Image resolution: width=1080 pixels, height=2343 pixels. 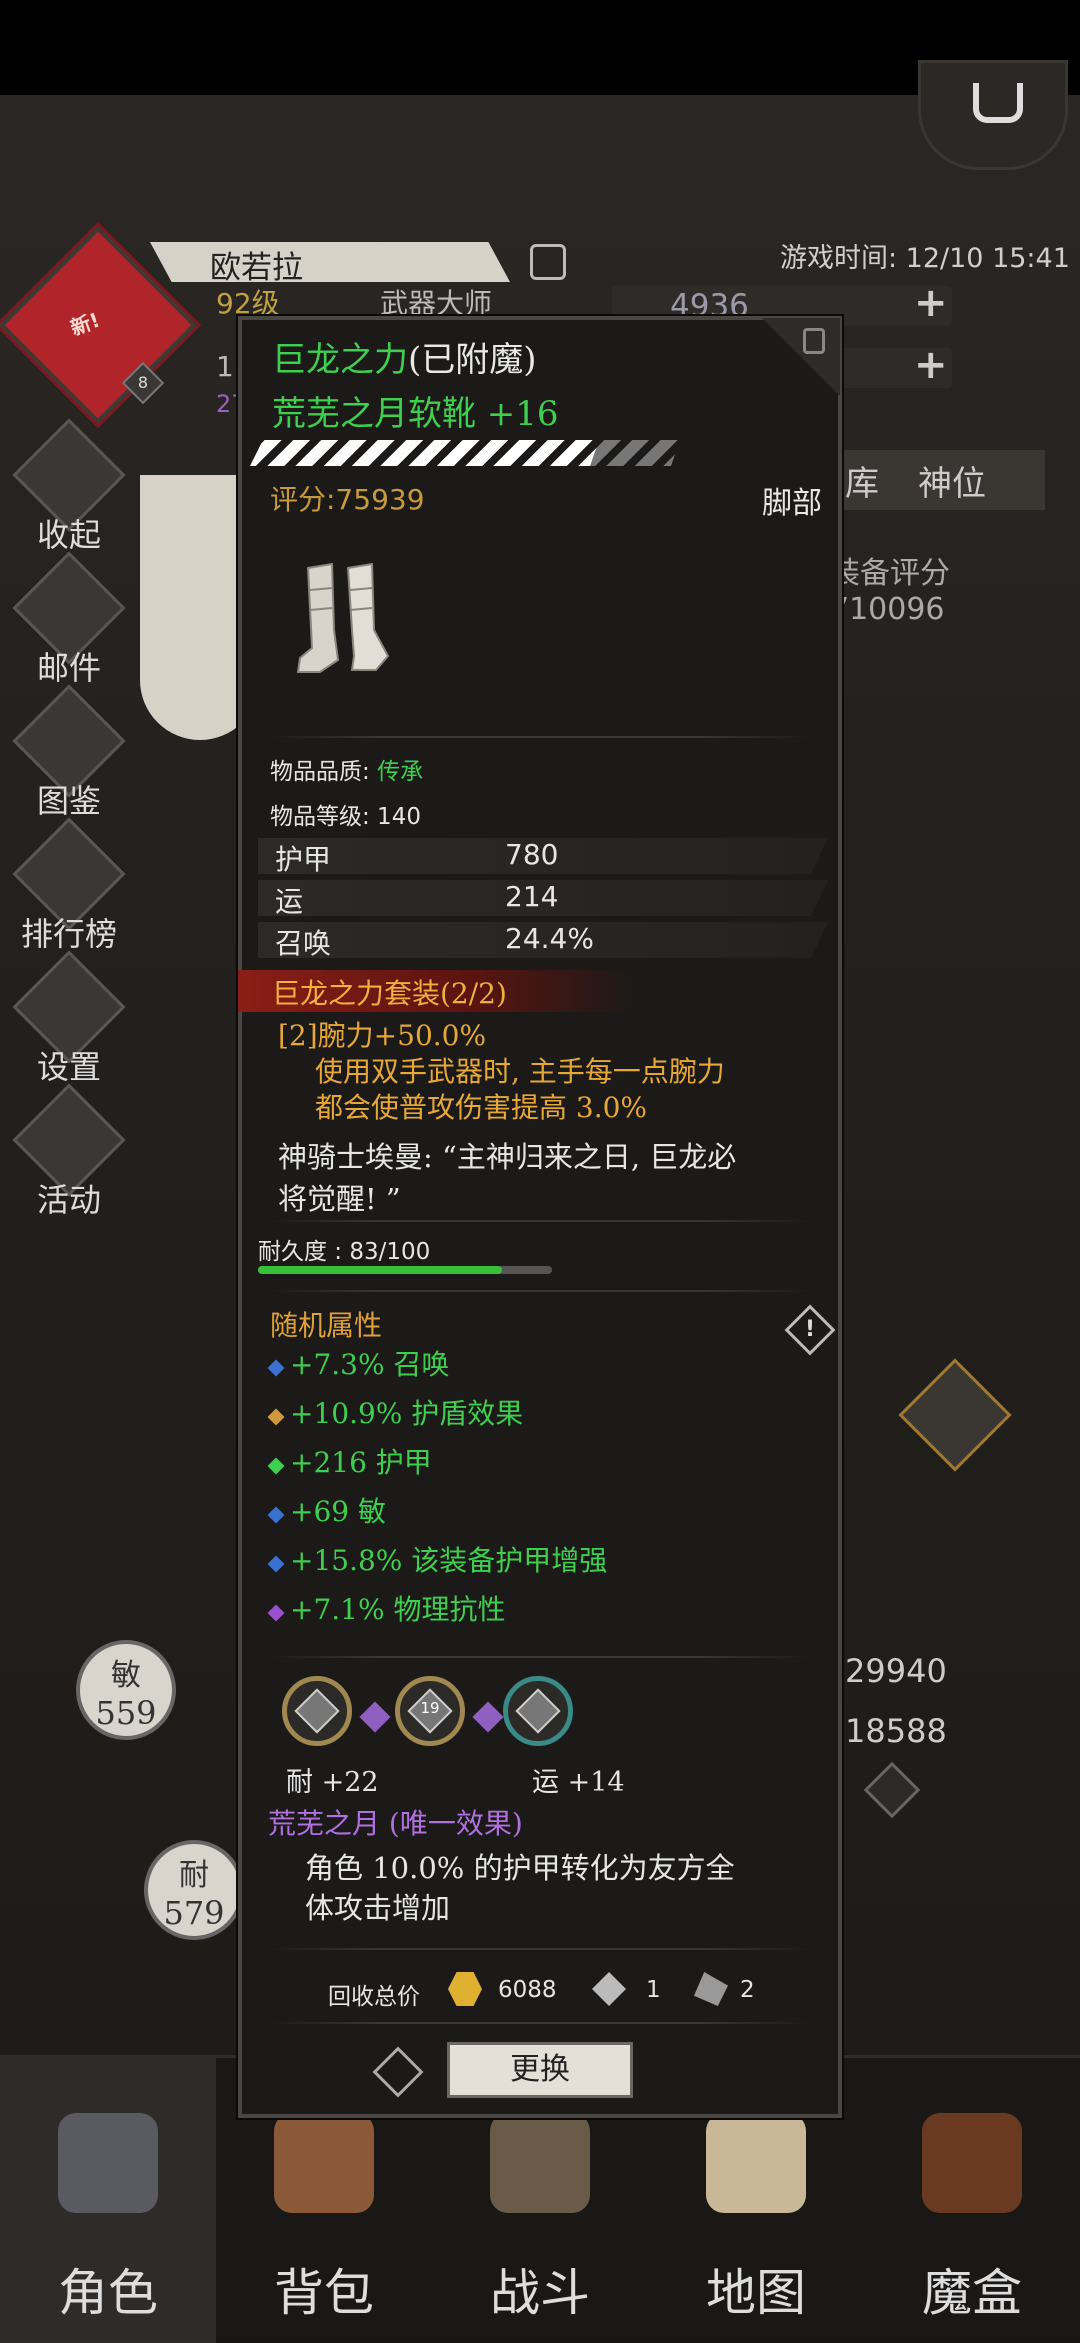 What do you see at coordinates (194, 1875) in the screenshot?
I see `endurance-label: 耐` at bounding box center [194, 1875].